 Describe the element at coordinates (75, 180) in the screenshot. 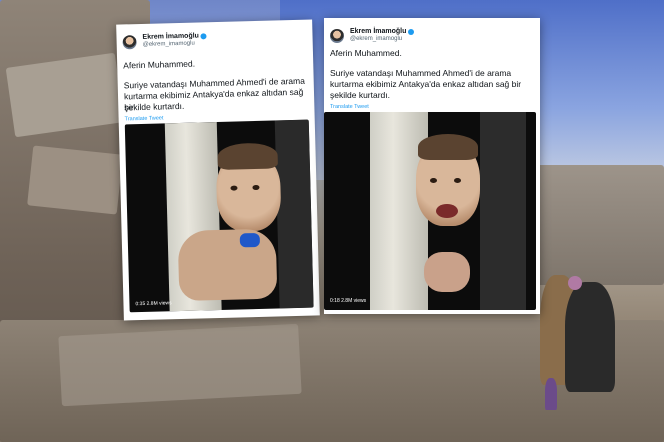

I see `rubble-slab` at that location.